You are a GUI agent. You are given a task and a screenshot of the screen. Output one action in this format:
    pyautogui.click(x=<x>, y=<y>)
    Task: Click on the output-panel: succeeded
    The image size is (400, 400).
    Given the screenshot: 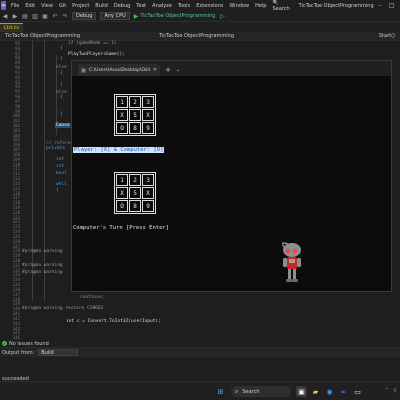 What is the action you would take?
    pyautogui.click(x=200, y=369)
    